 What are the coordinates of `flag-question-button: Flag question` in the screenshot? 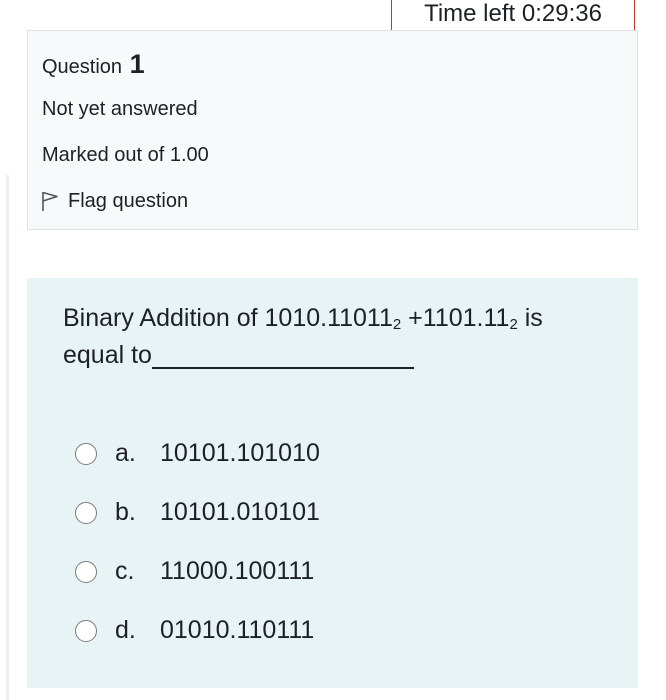 It's located at (114, 201).